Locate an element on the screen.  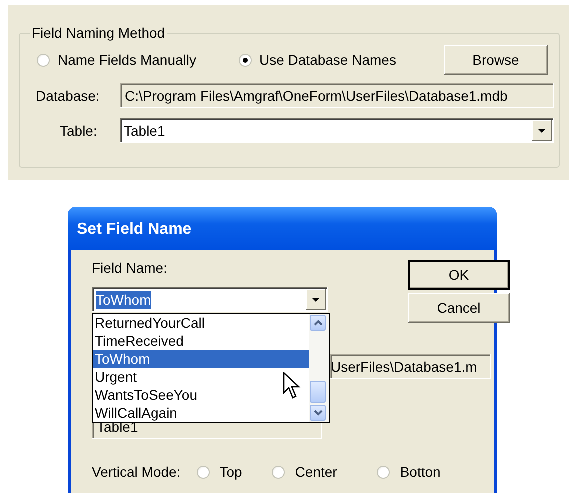
scroll-down-icon is located at coordinates (318, 413).